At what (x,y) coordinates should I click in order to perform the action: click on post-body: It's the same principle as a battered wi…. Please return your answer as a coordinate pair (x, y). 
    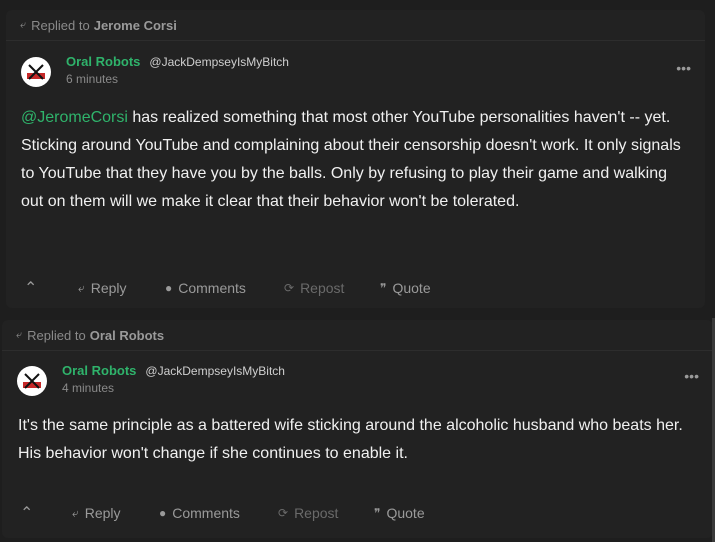
    Looking at the image, I should click on (350, 439).